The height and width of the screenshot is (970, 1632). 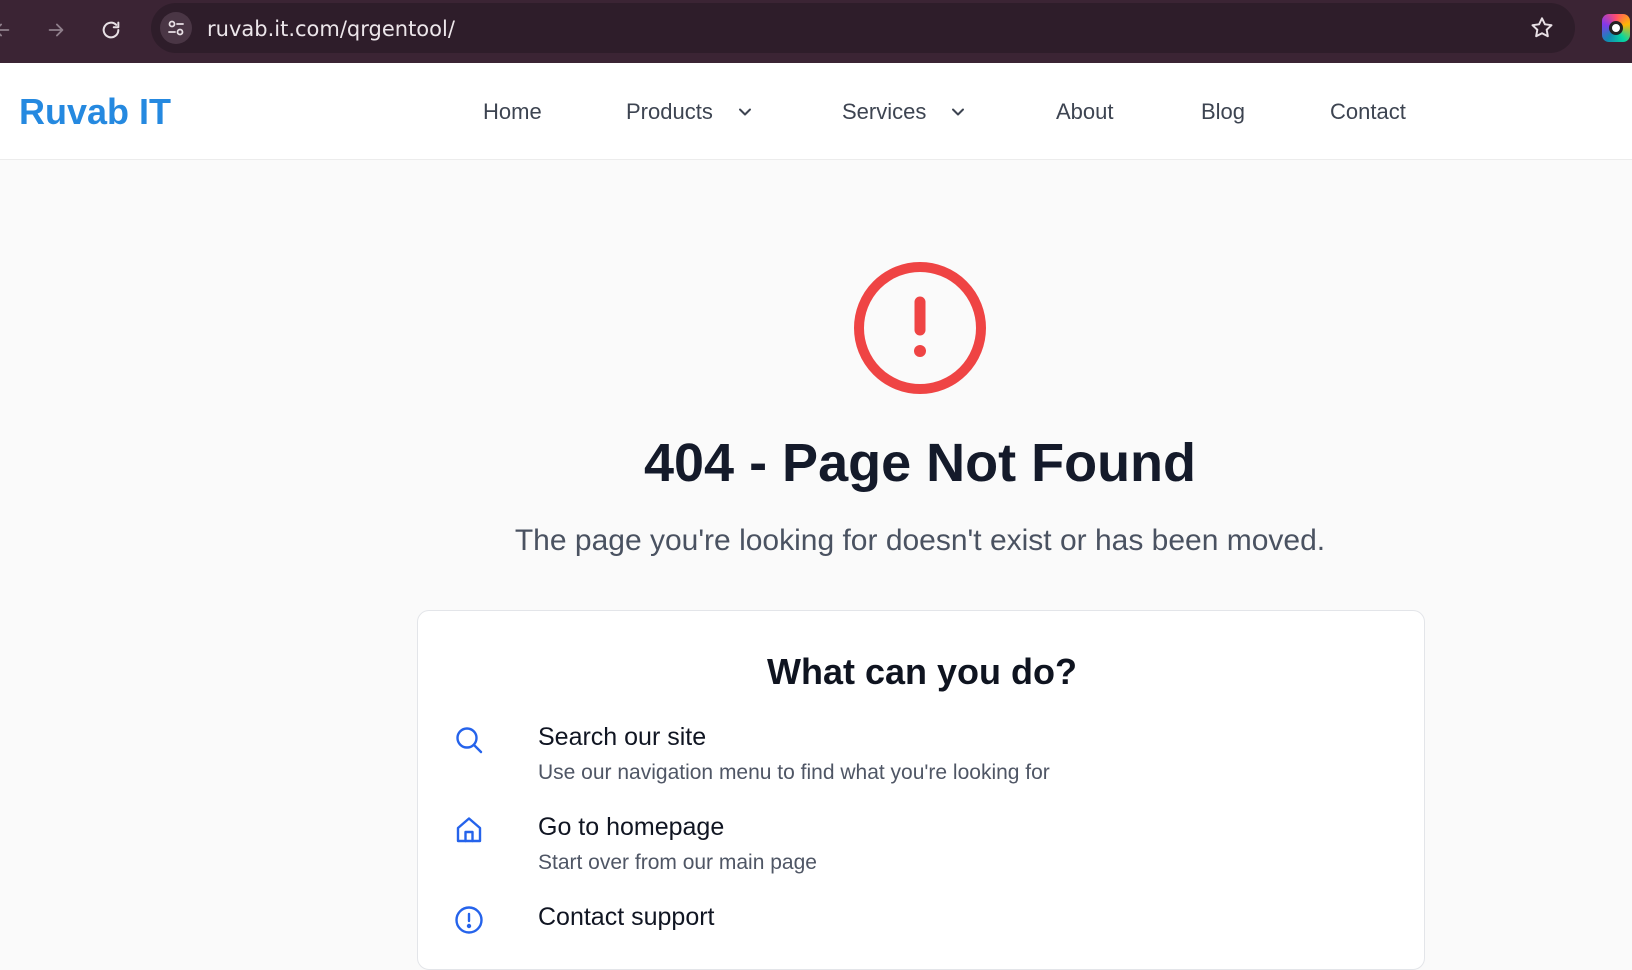 I want to click on nav-about: About, so click(x=1085, y=112).